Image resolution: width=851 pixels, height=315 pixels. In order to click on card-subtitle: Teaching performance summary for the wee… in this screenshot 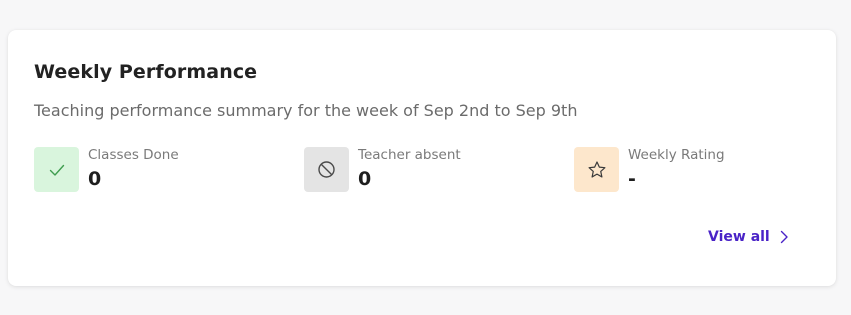, I will do `click(306, 110)`.